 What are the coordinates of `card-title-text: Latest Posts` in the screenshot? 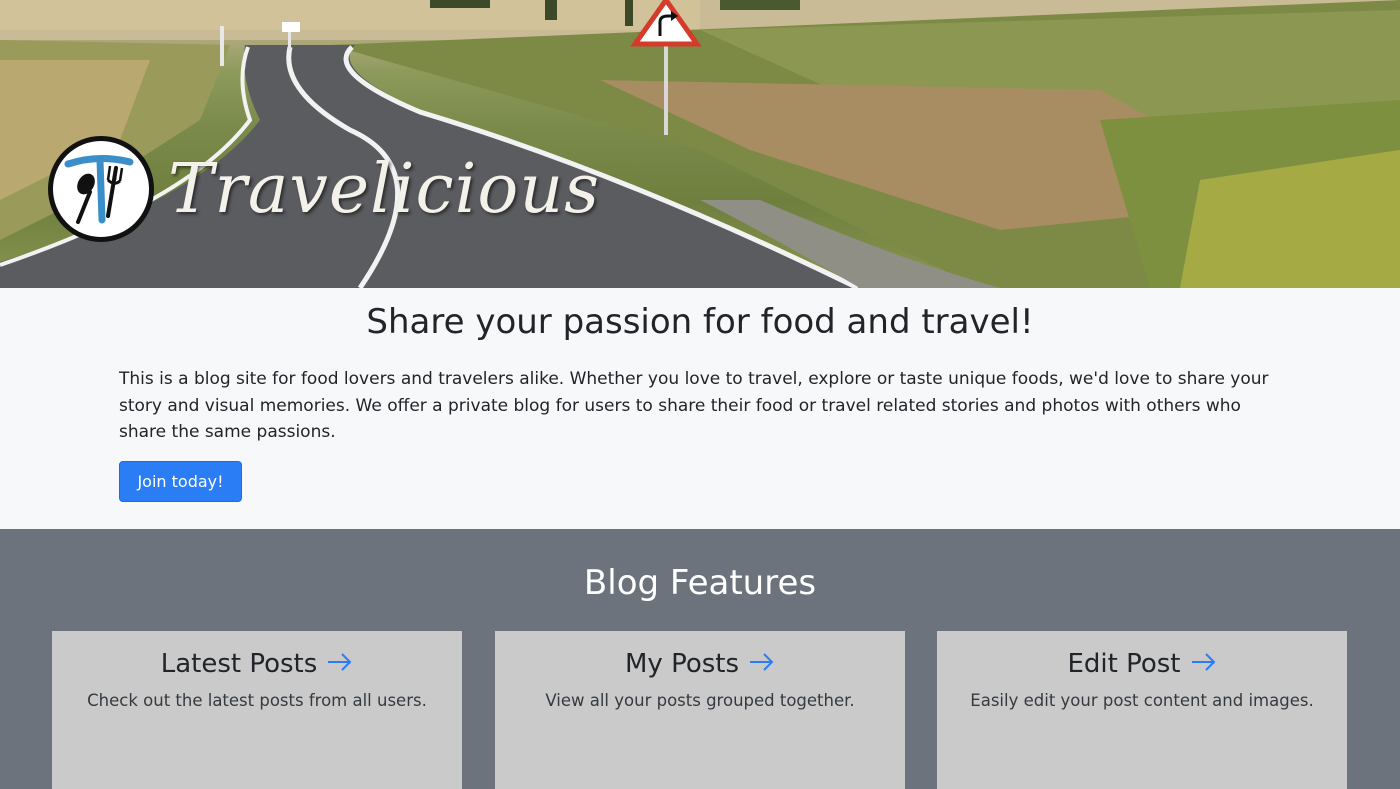 It's located at (239, 664).